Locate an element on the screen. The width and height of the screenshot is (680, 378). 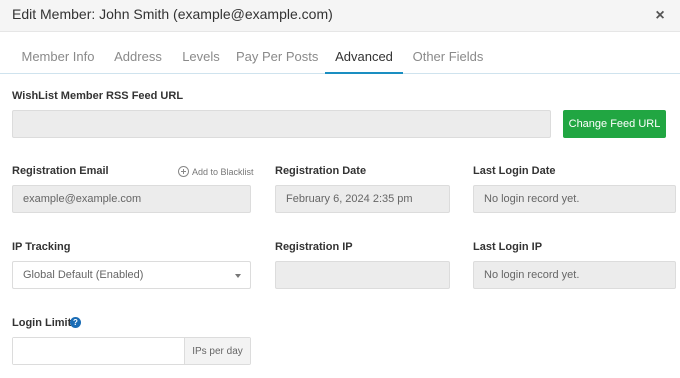
close-icon: × is located at coordinates (660, 16).